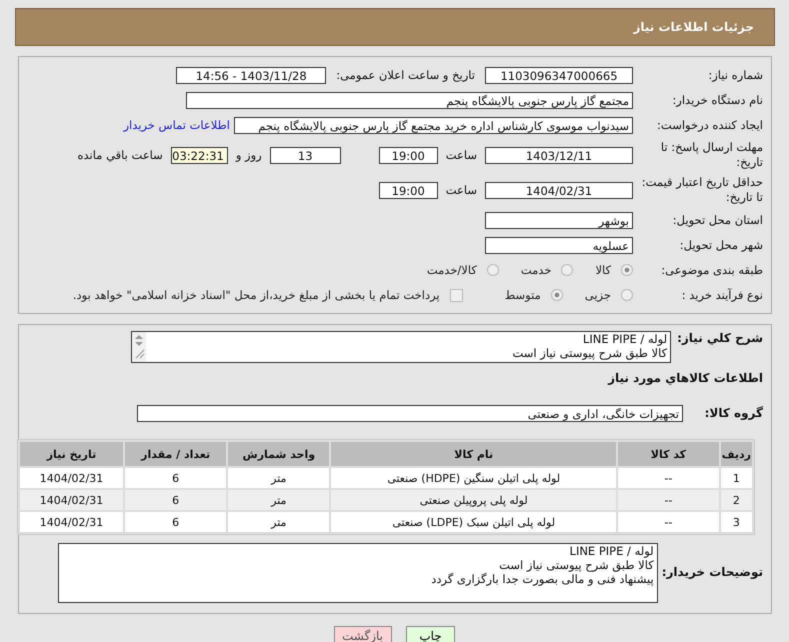 The image size is (789, 642). I want to click on field-label: توضیحات خریدار:, so click(713, 571).